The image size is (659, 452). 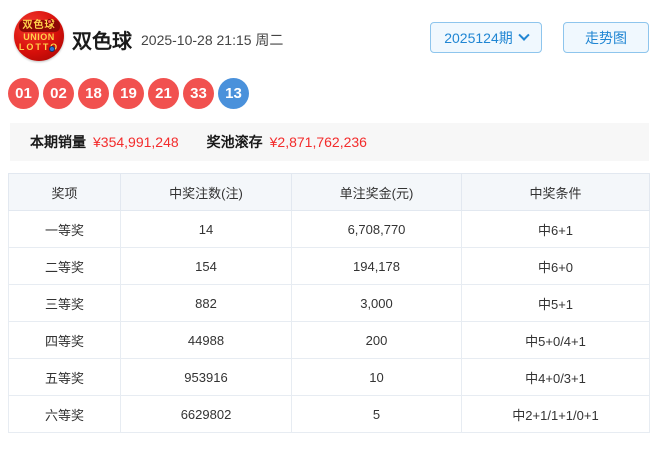 I want to click on win-condition-cell: 中5+1, so click(x=555, y=303).